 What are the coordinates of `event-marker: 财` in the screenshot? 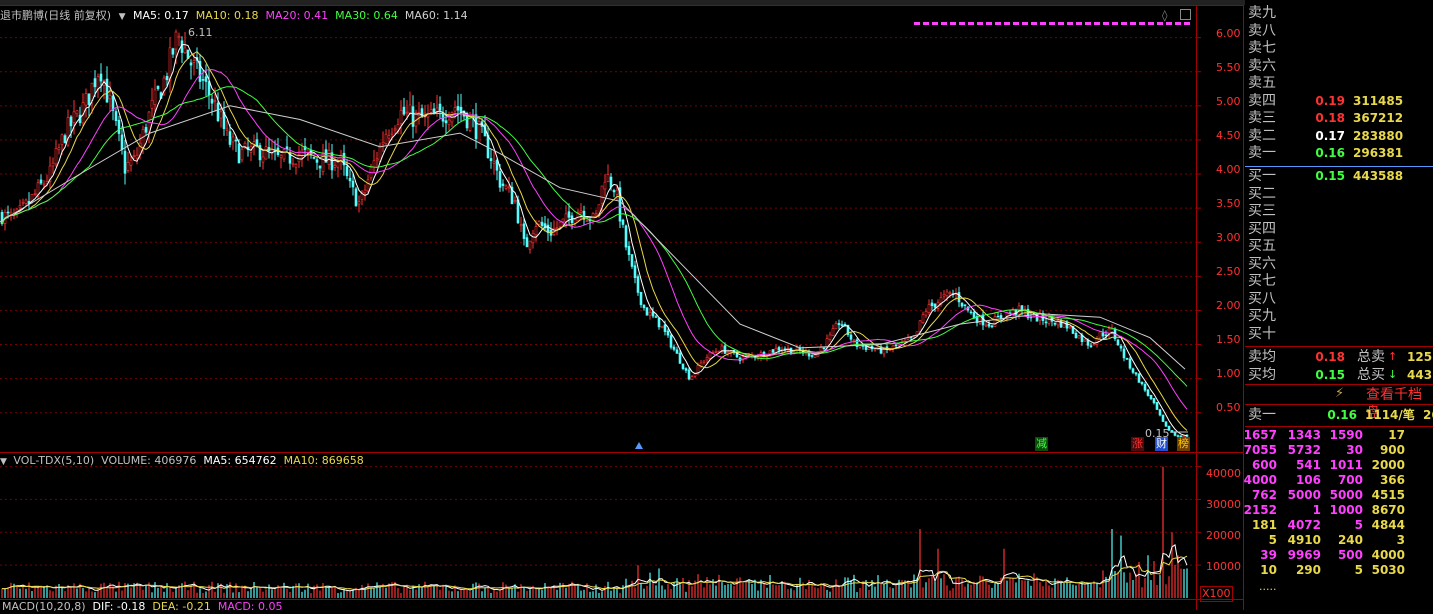 It's located at (1161, 444).